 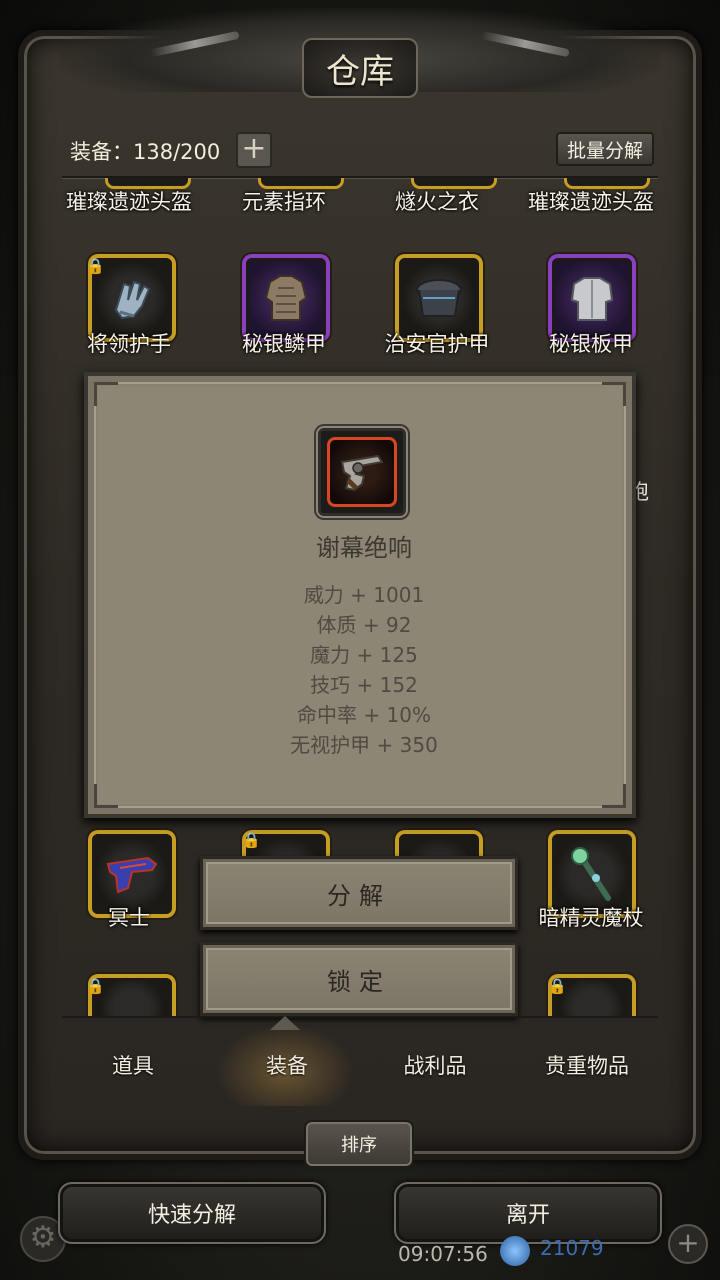 What do you see at coordinates (284, 202) in the screenshot?
I see `item-name: 元素指环` at bounding box center [284, 202].